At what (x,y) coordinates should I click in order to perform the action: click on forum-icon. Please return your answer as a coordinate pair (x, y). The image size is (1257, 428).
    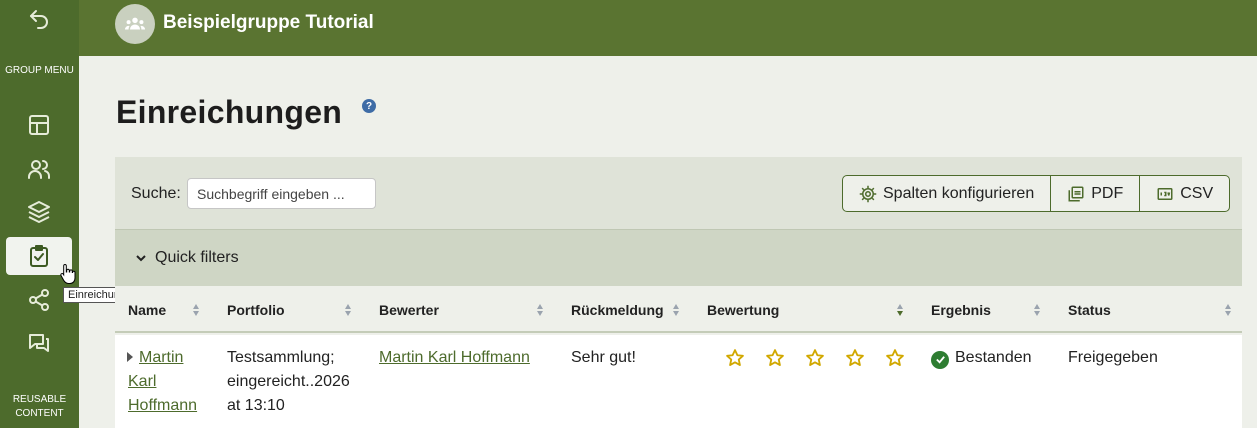
    Looking at the image, I should click on (39, 343).